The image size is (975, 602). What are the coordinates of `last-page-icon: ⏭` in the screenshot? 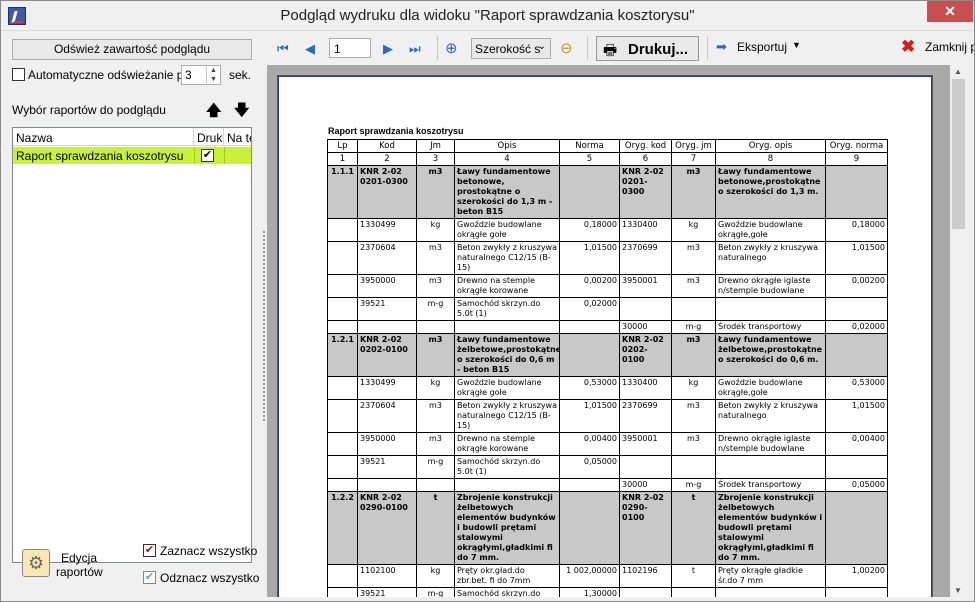 It's located at (415, 49).